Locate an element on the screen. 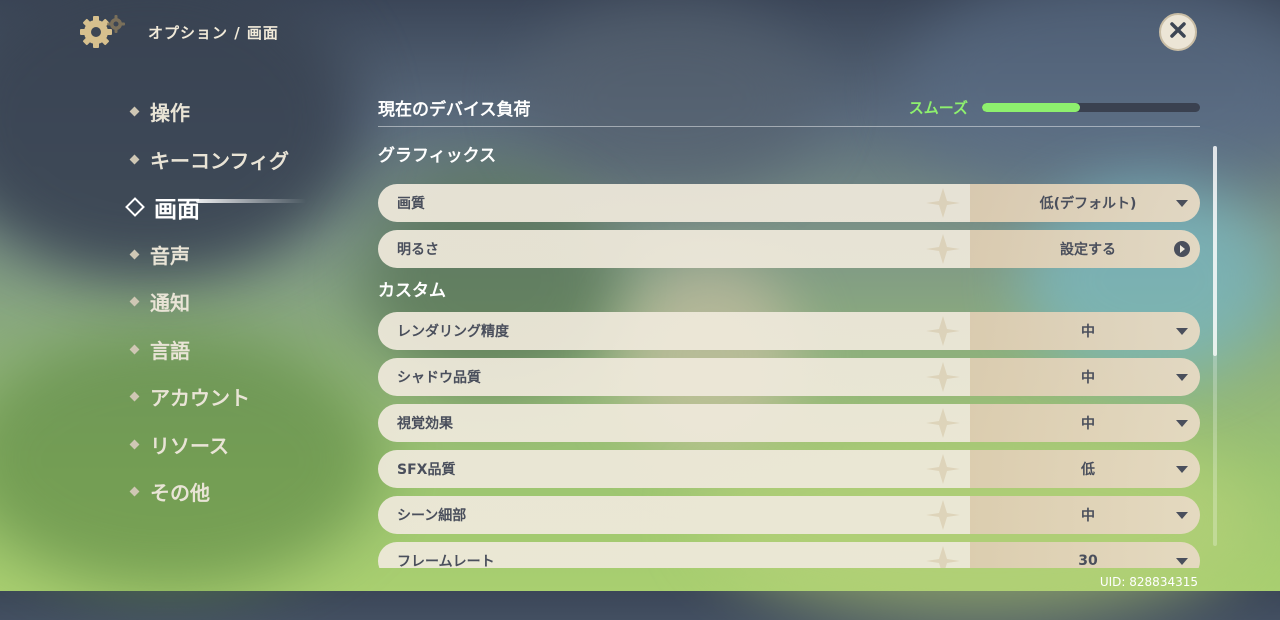 The image size is (1280, 620). device-load-status: スムーズ is located at coordinates (938, 107).